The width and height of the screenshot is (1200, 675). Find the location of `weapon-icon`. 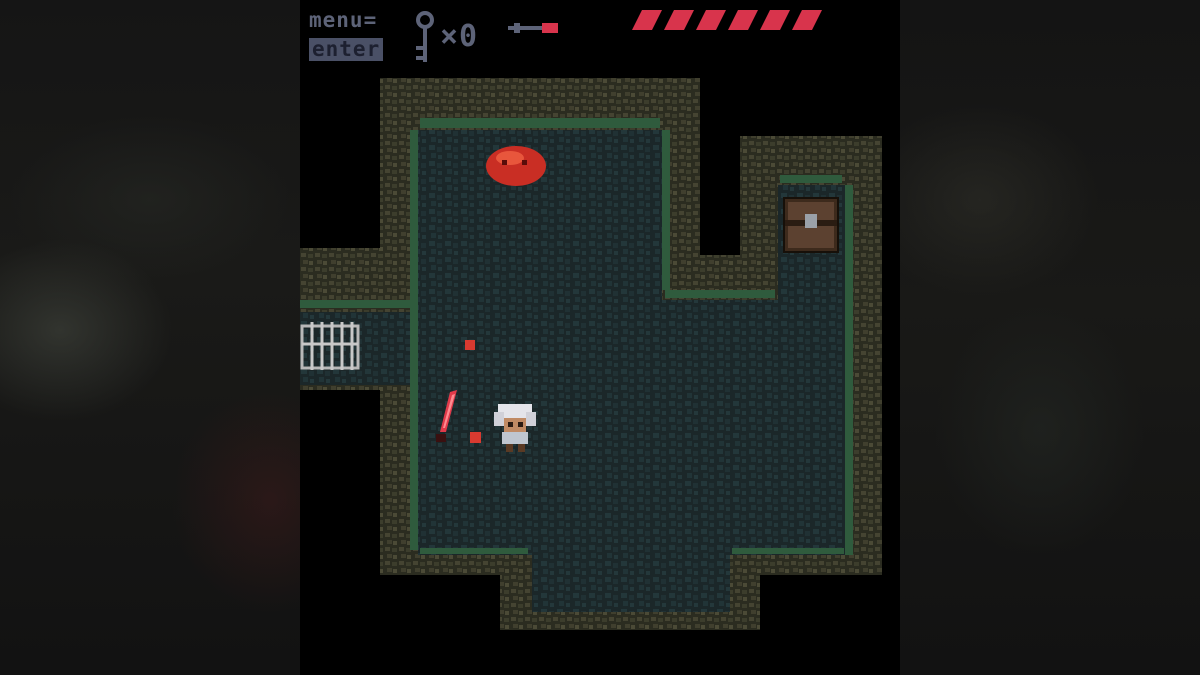

weapon-icon is located at coordinates (533, 28).